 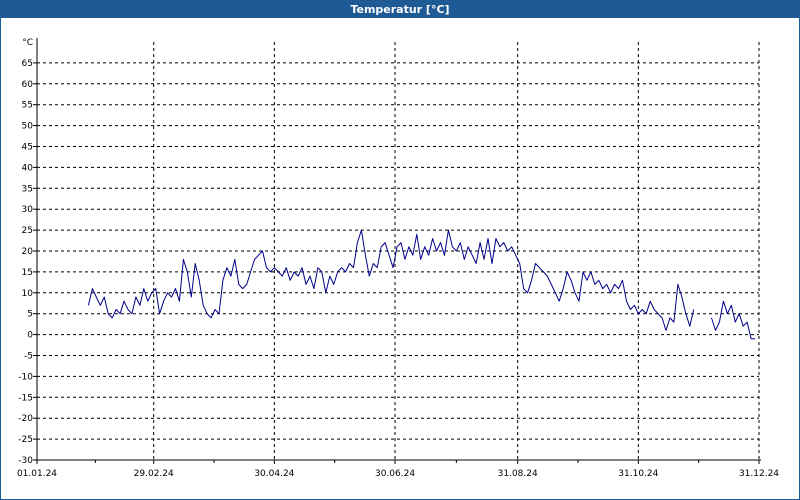 What do you see at coordinates (27, 64) in the screenshot?
I see `y-tick-label: 65` at bounding box center [27, 64].